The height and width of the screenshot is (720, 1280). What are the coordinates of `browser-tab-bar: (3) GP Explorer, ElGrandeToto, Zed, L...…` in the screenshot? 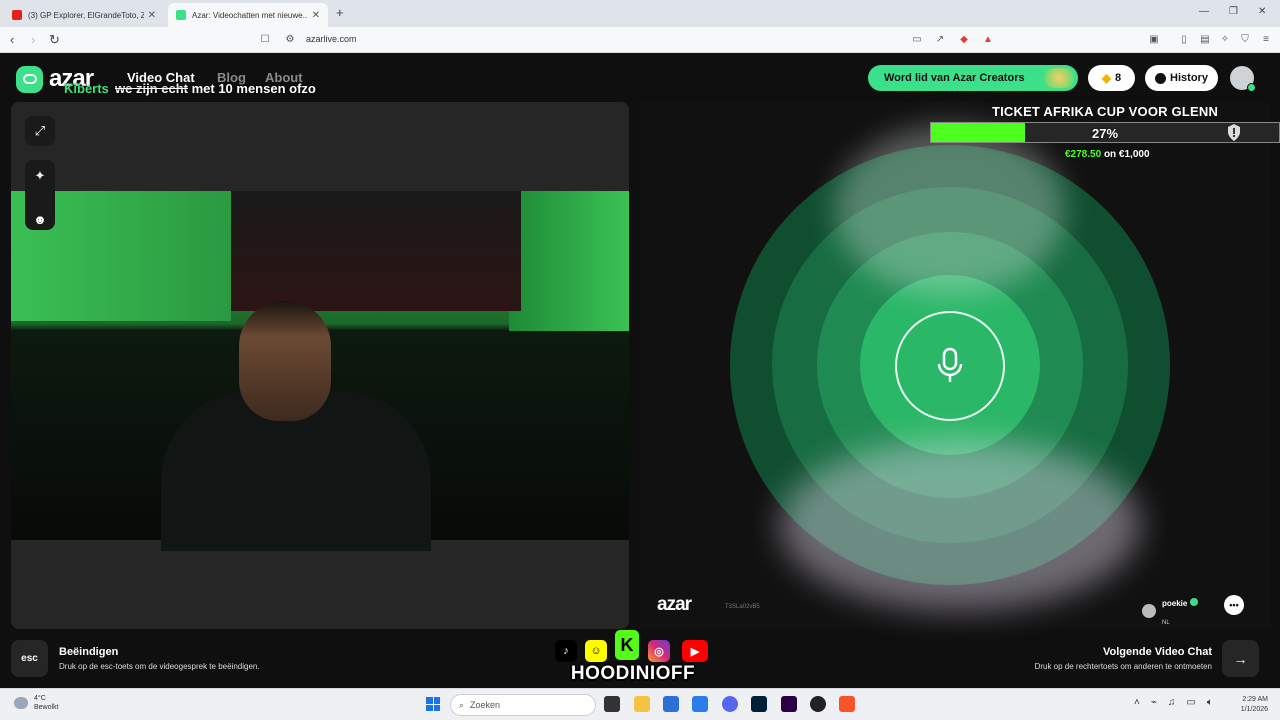 It's located at (640, 13).